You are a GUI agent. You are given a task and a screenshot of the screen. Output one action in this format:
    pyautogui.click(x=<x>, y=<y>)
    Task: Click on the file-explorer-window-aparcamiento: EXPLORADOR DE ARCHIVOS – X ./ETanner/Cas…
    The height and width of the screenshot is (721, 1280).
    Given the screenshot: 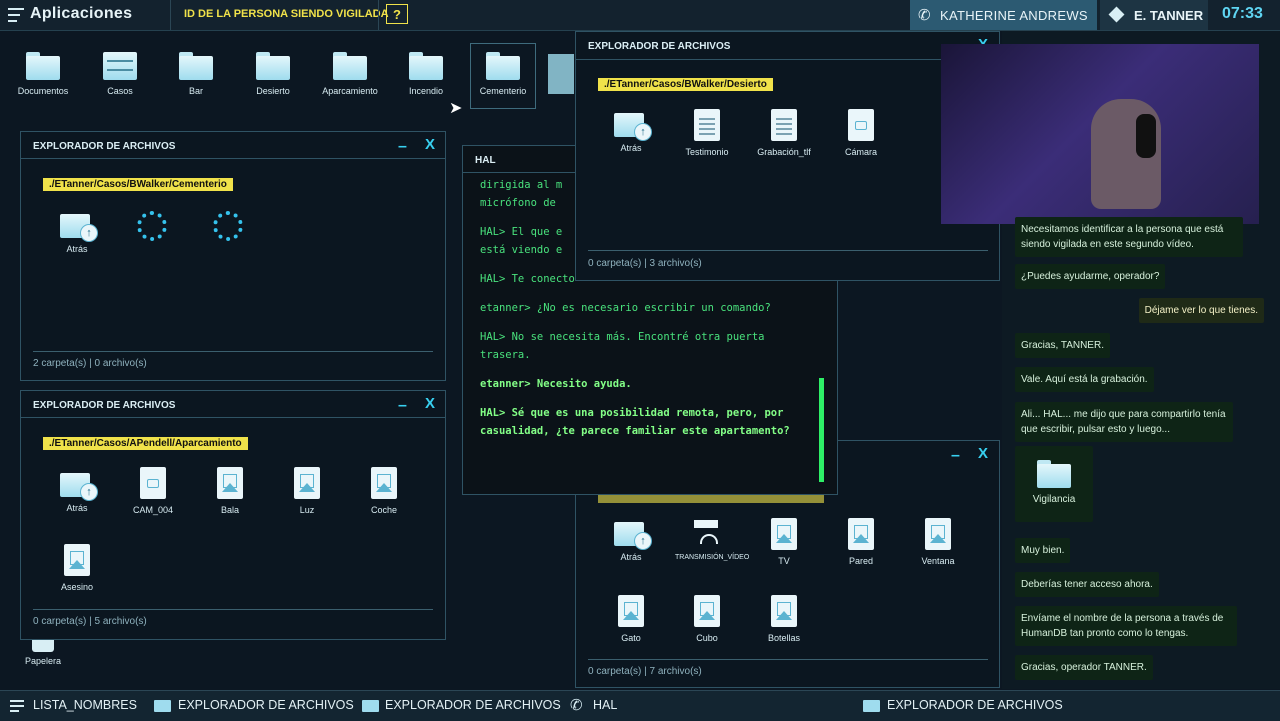 What is the action you would take?
    pyautogui.click(x=233, y=515)
    